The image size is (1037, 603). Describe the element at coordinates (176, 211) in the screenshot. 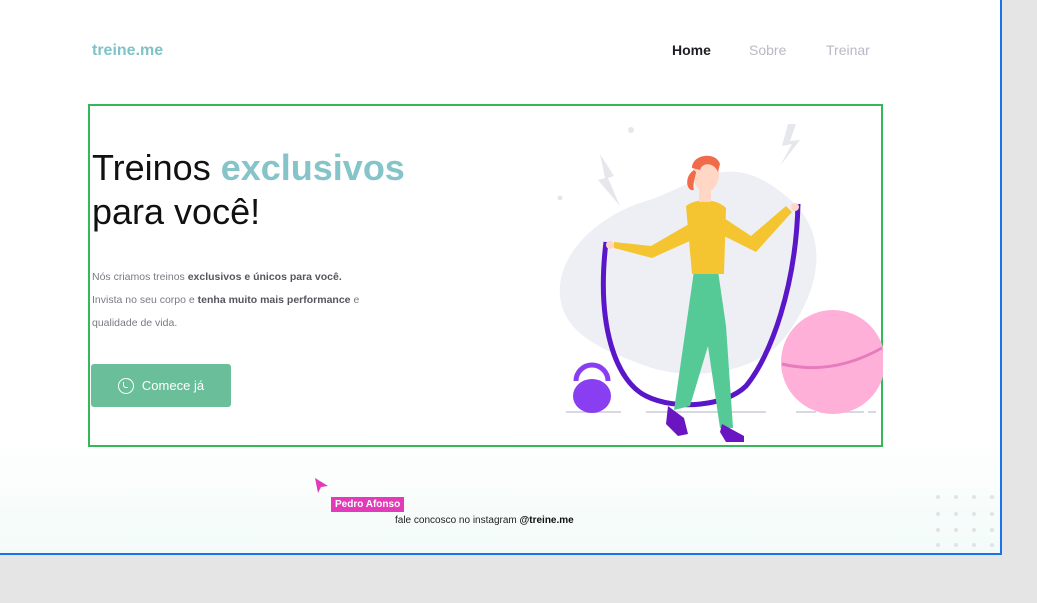

I see `headline-line2: para você!` at that location.